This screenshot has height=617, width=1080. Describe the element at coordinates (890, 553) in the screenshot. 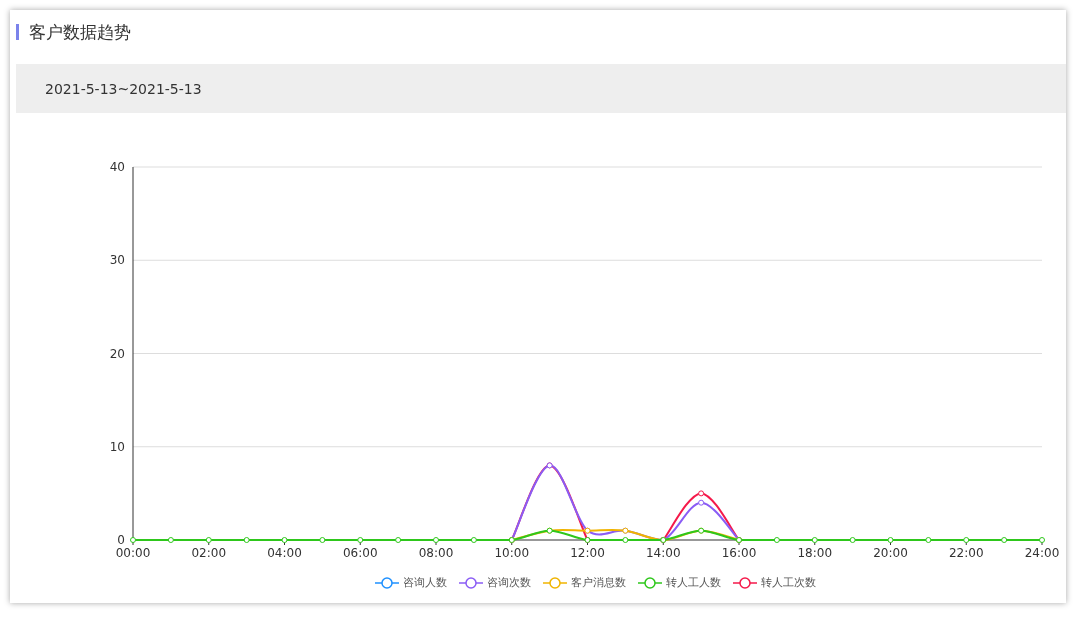

I see `x-axis-label: 20:00` at that location.